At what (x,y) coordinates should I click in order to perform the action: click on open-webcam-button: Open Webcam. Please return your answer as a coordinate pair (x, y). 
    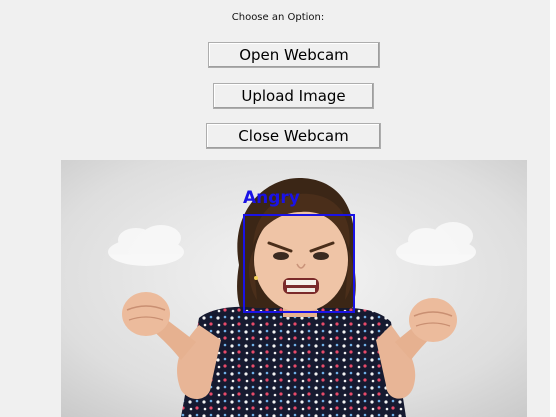
    Looking at the image, I should click on (294, 55).